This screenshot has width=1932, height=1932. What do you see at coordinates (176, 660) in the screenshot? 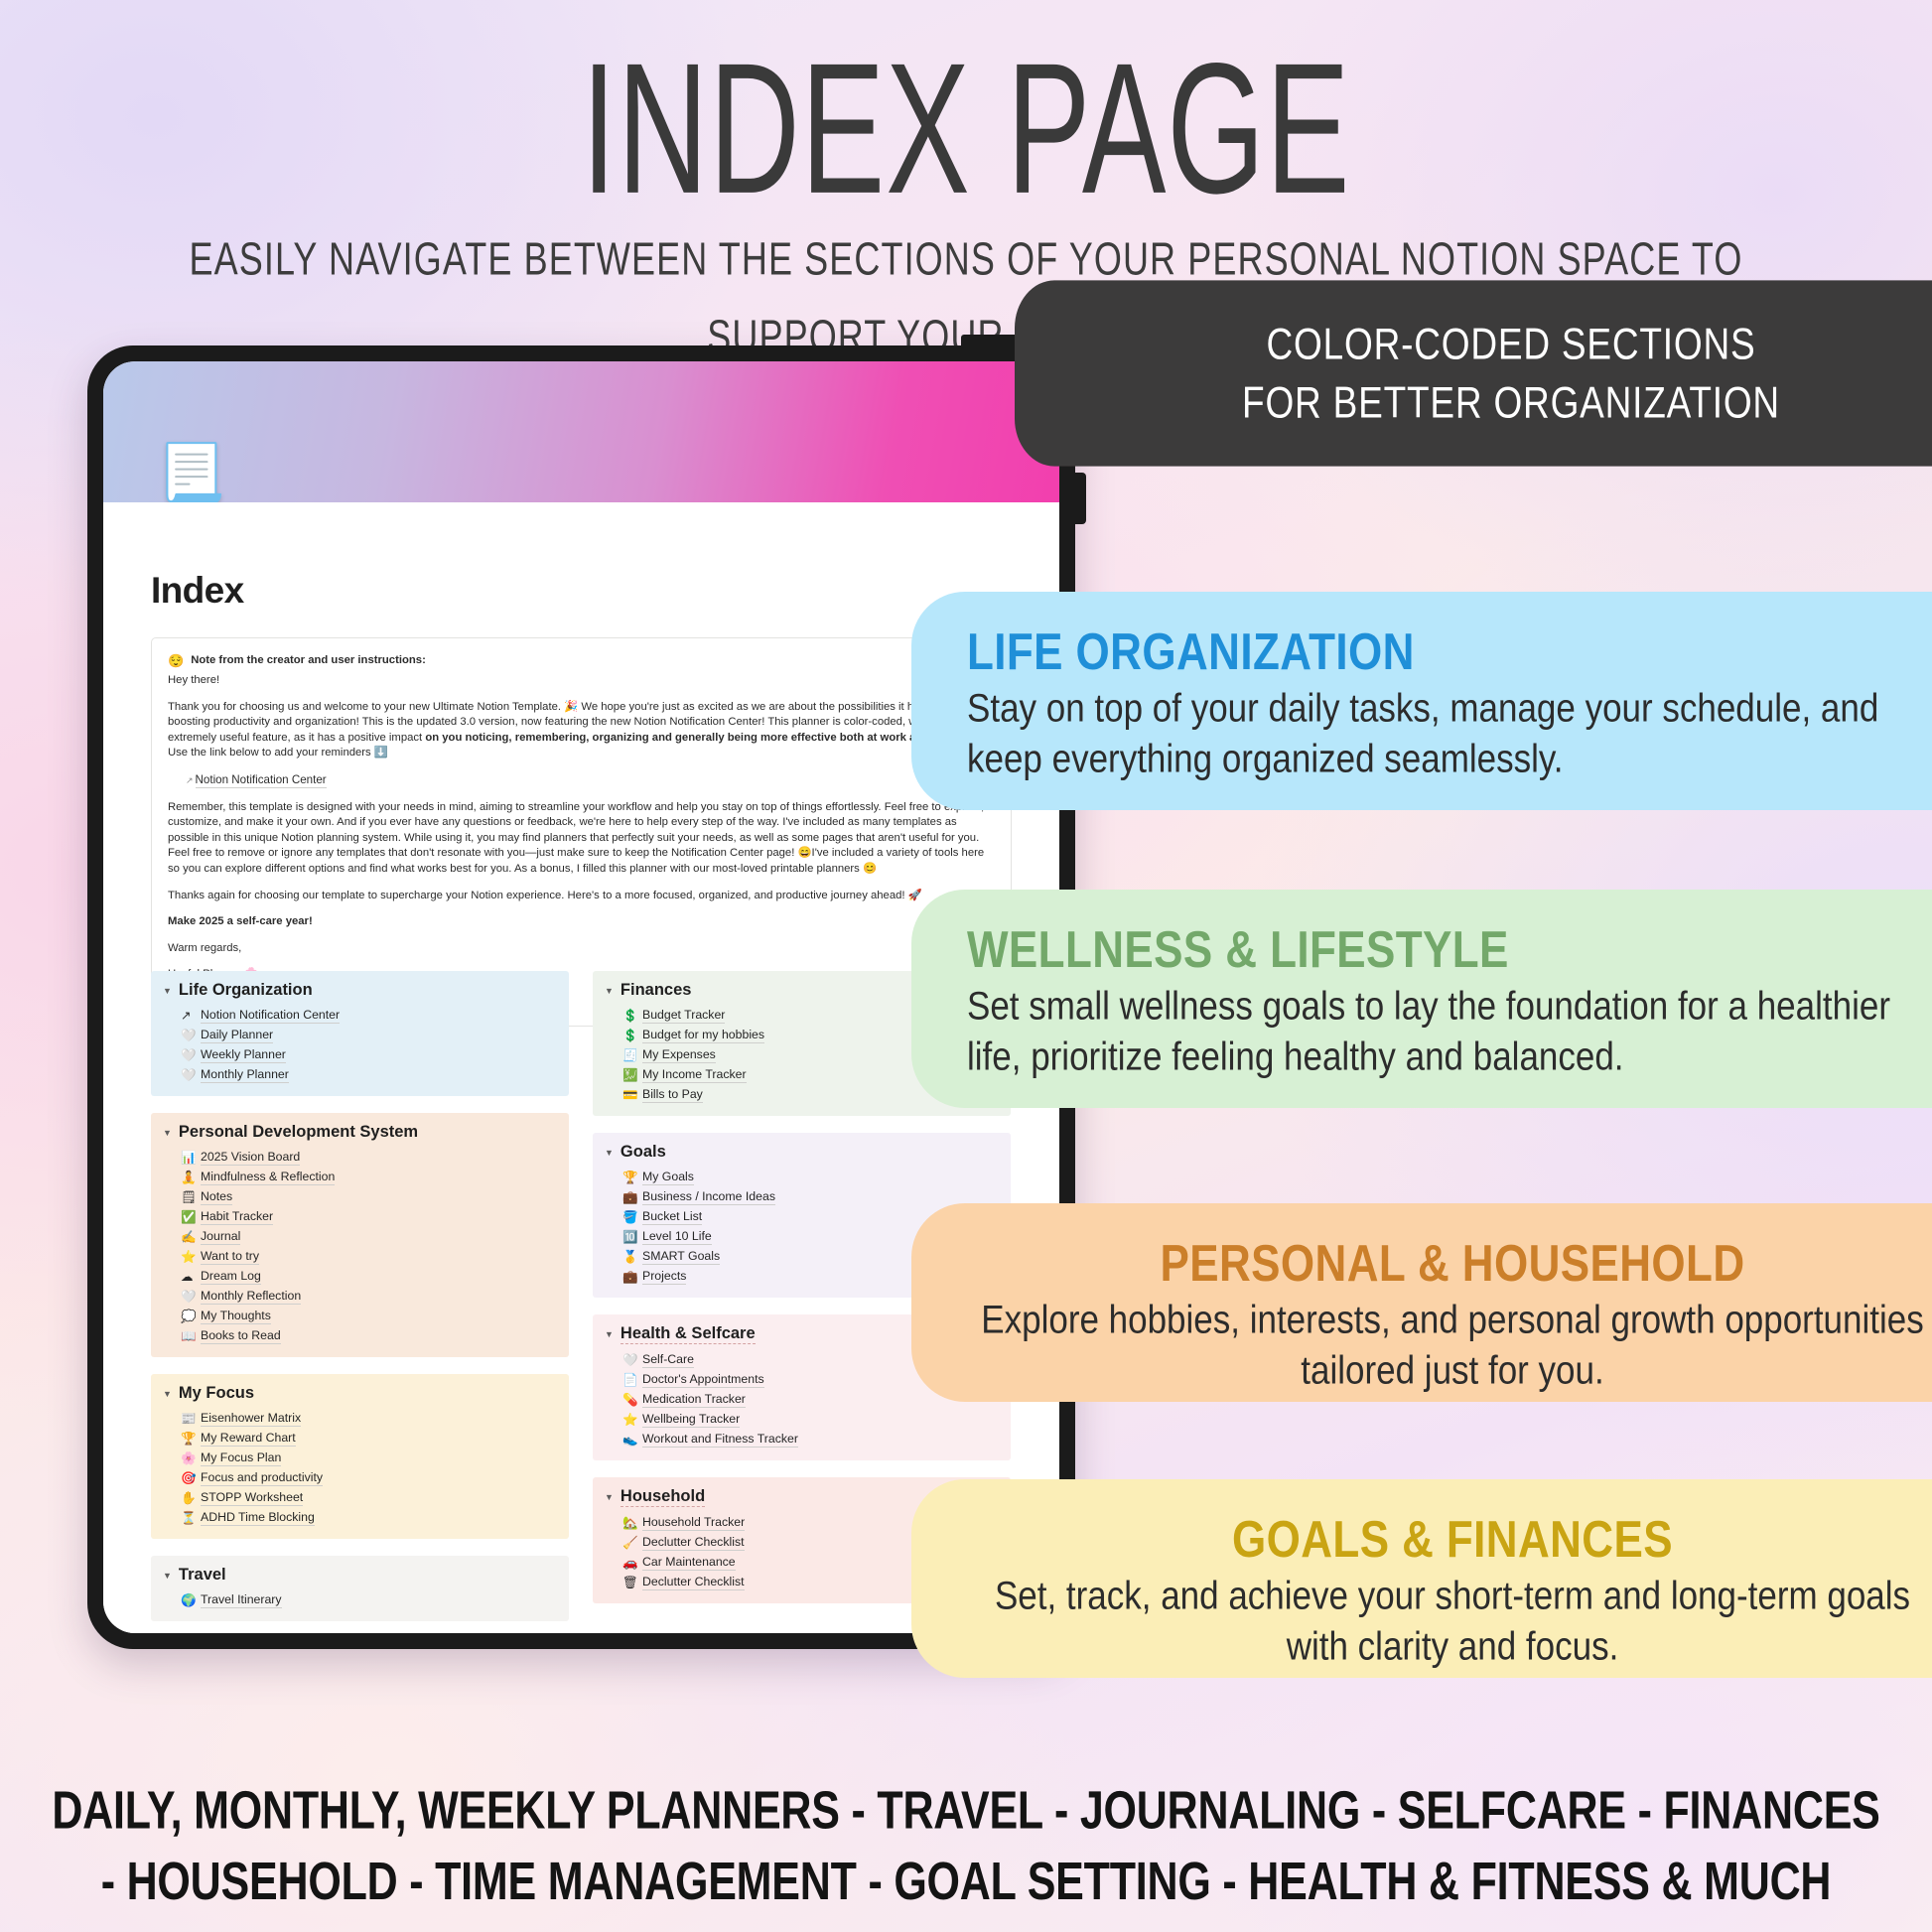
I see `relieved-face-icon: 😌` at bounding box center [176, 660].